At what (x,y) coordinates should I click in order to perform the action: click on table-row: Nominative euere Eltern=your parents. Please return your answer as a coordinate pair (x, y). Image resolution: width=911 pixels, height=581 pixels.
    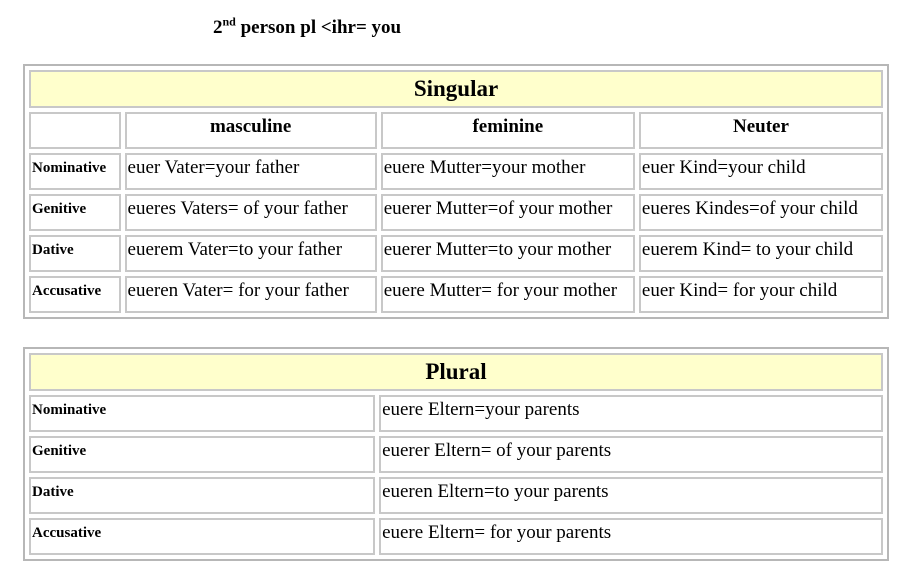
    Looking at the image, I should click on (456, 413).